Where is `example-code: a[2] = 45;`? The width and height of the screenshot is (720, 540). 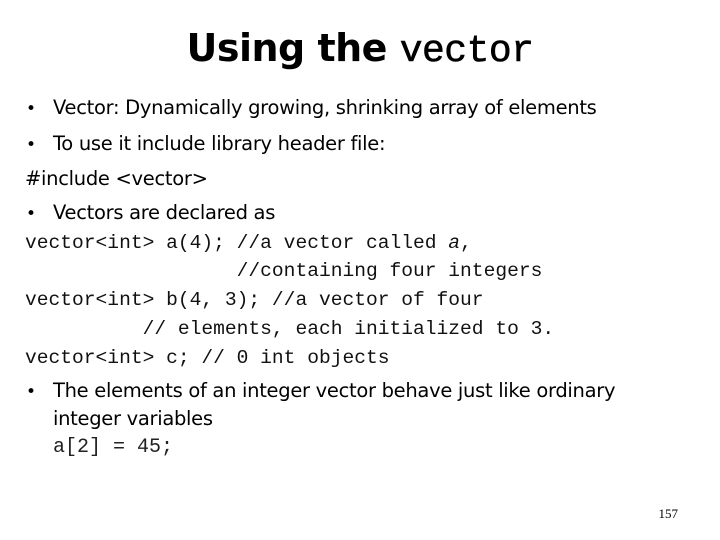
example-code: a[2] = 45; is located at coordinates (113, 447).